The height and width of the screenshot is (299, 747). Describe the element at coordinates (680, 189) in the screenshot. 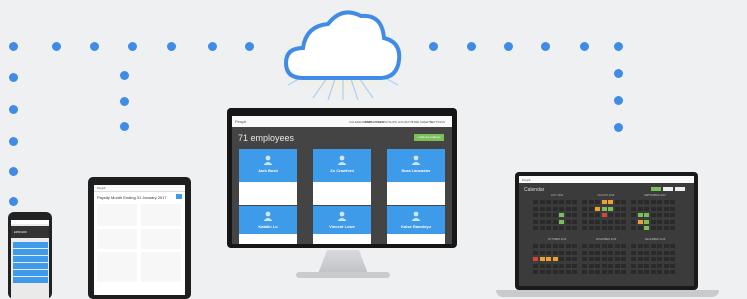

I see `calendar-action-button` at that location.